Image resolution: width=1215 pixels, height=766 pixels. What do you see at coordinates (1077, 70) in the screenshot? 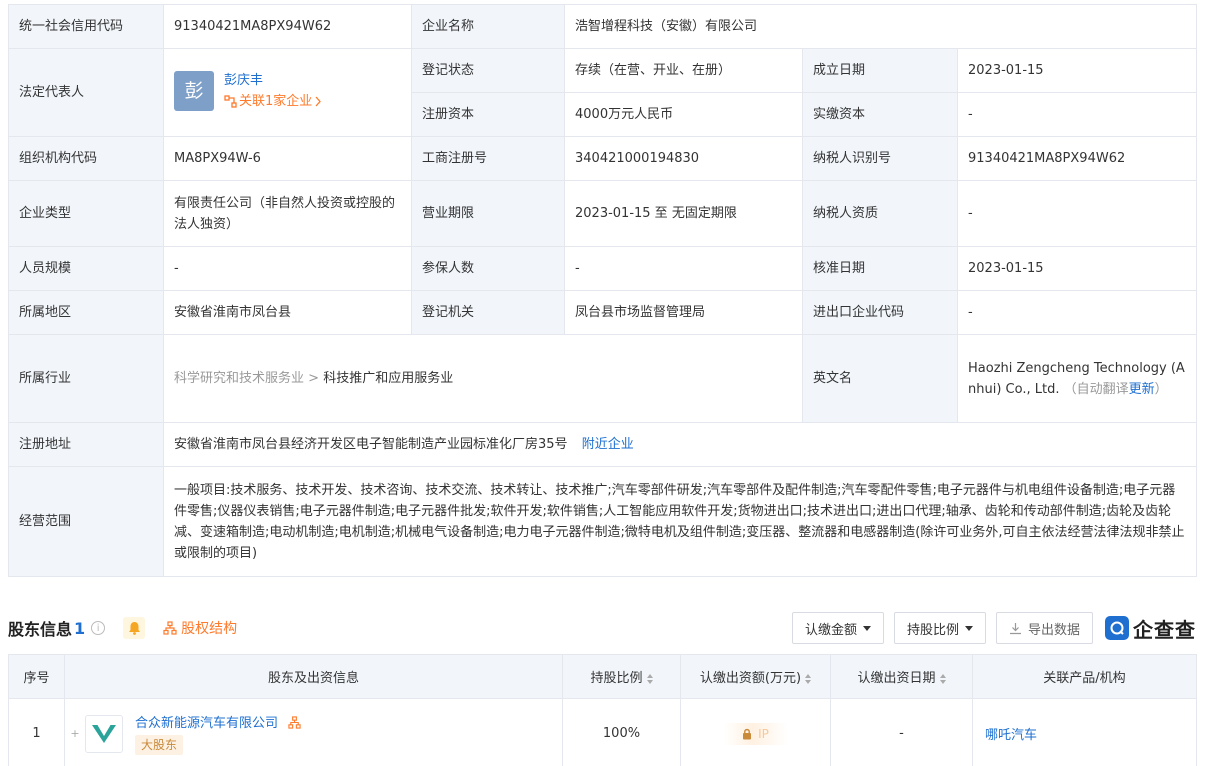
I see `founded-value: 2023-01-15` at bounding box center [1077, 70].